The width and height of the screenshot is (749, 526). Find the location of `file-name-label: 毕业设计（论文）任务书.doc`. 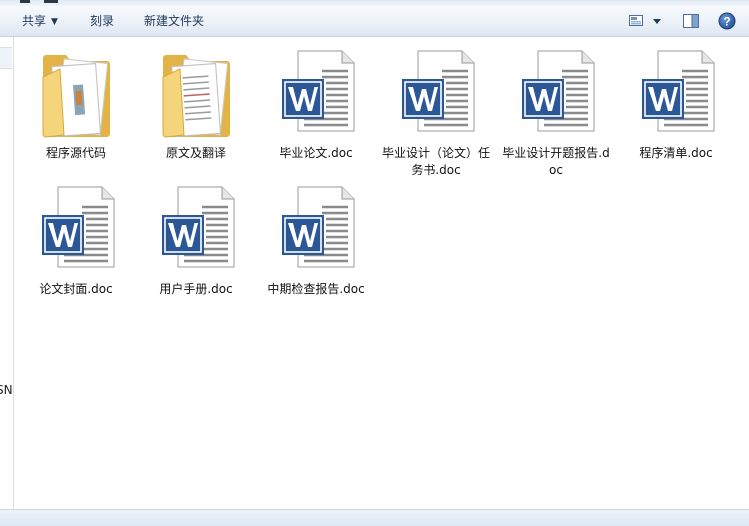

file-name-label: 毕业设计（论文）任务书.doc is located at coordinates (435, 161).